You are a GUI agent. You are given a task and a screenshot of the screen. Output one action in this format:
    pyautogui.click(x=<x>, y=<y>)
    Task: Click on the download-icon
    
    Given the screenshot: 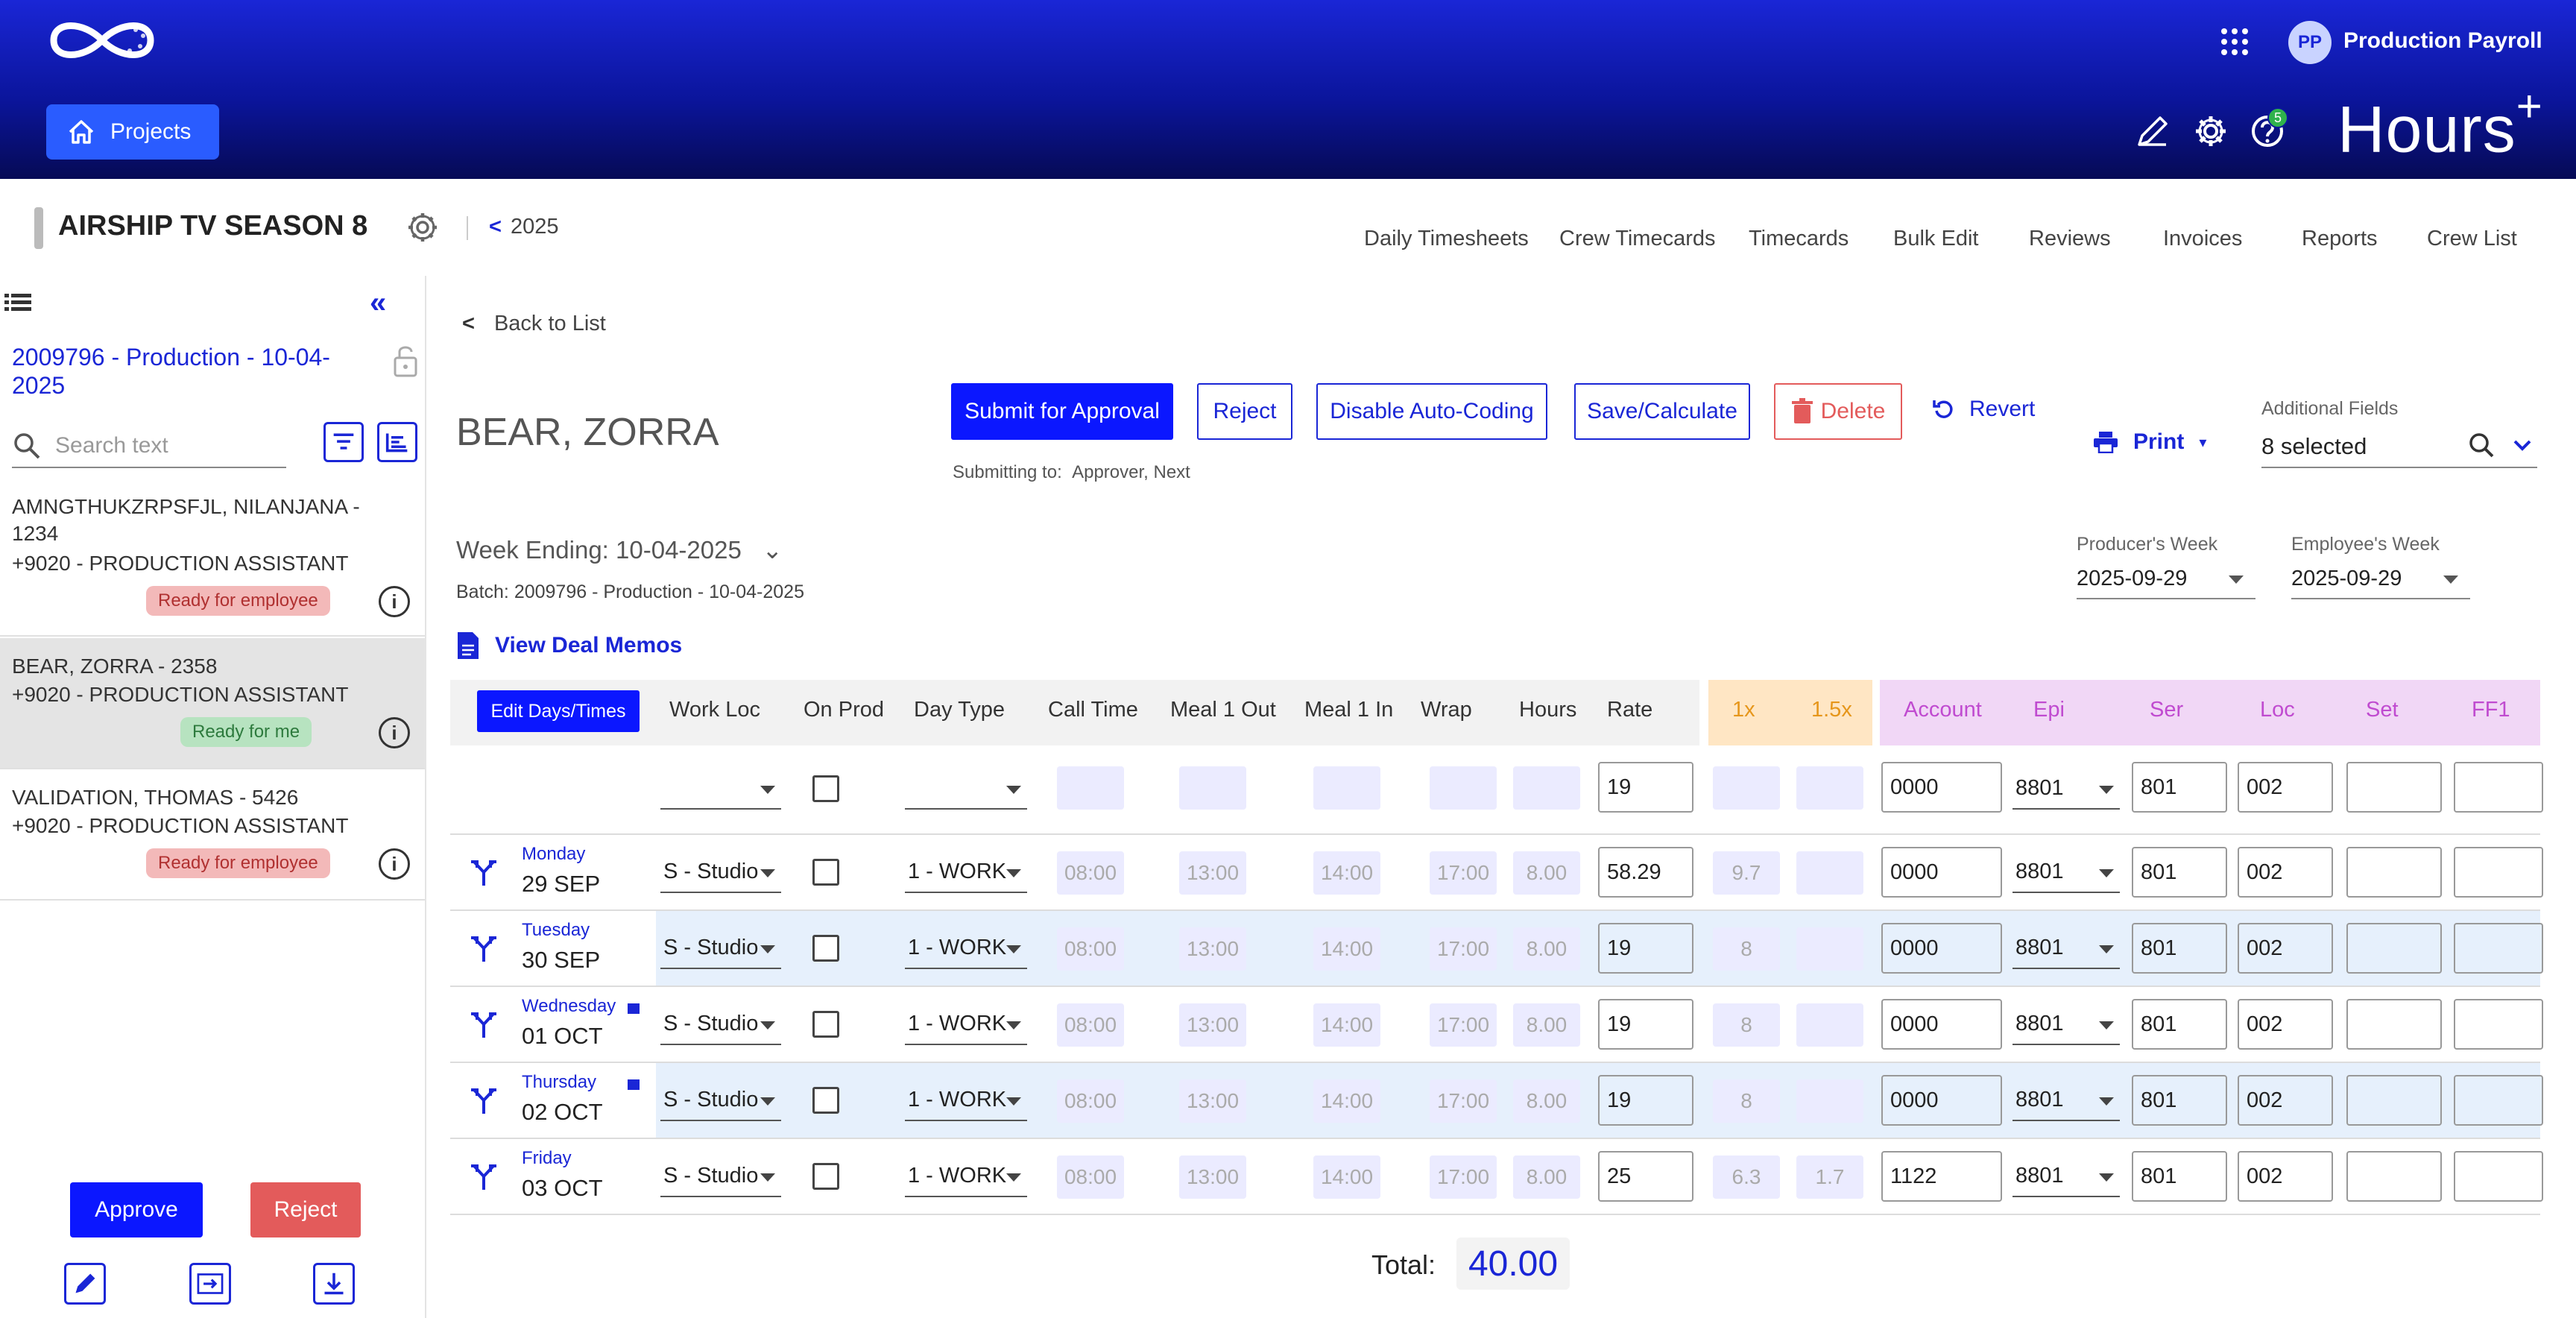 What is the action you would take?
    pyautogui.click(x=334, y=1284)
    